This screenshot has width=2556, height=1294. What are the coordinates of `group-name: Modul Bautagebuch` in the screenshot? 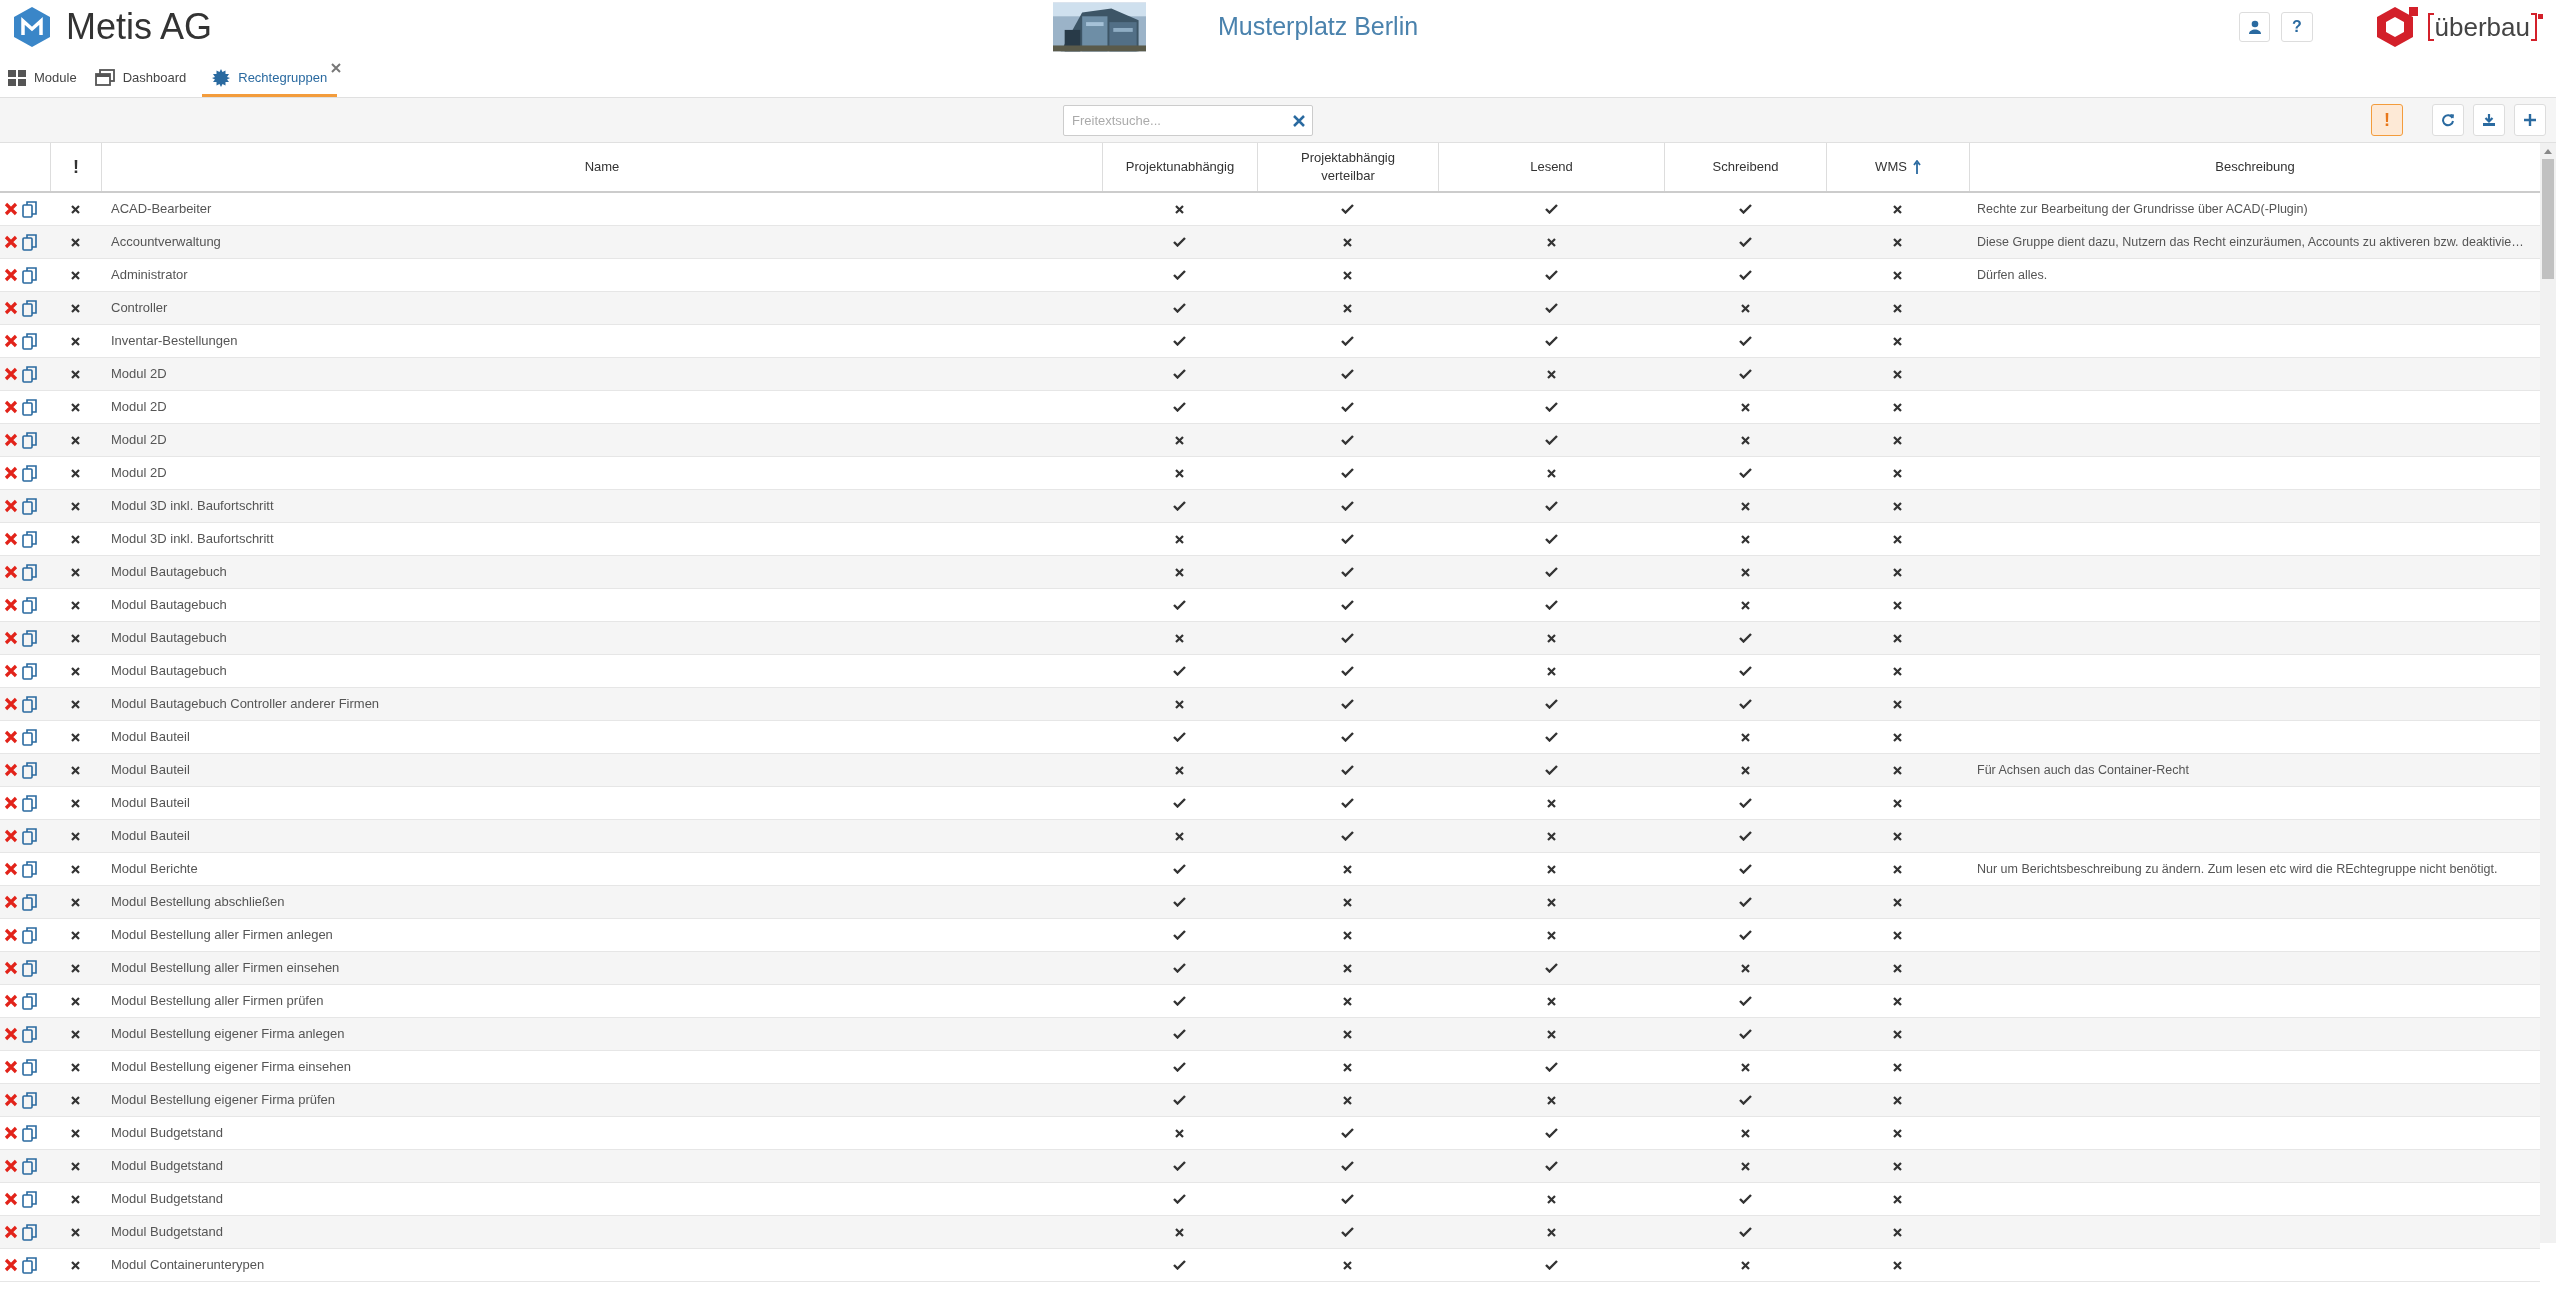 It's located at (169, 572).